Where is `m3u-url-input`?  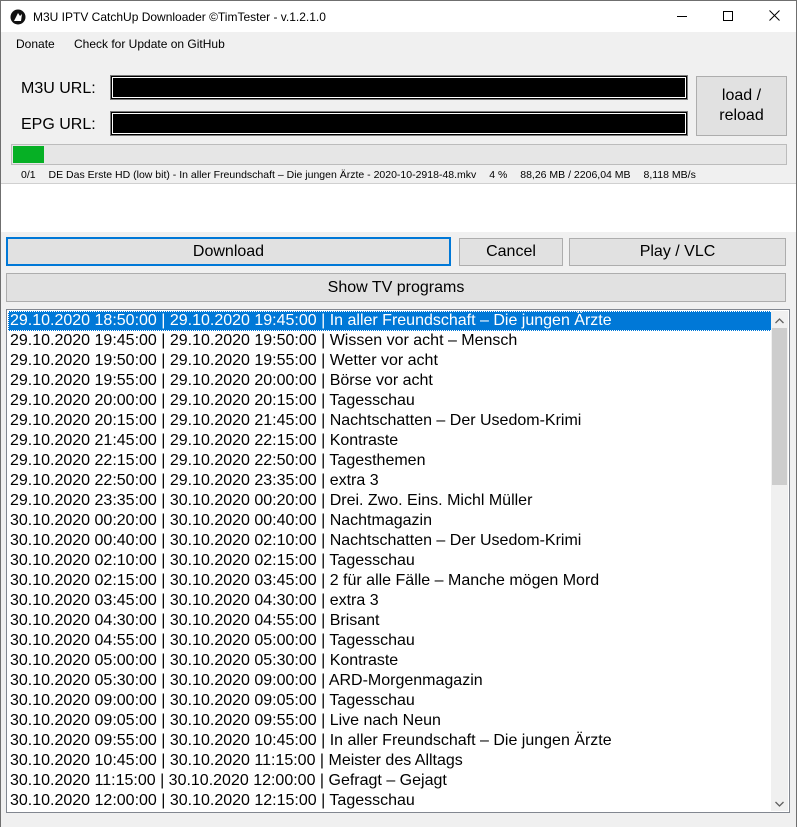 m3u-url-input is located at coordinates (399, 87).